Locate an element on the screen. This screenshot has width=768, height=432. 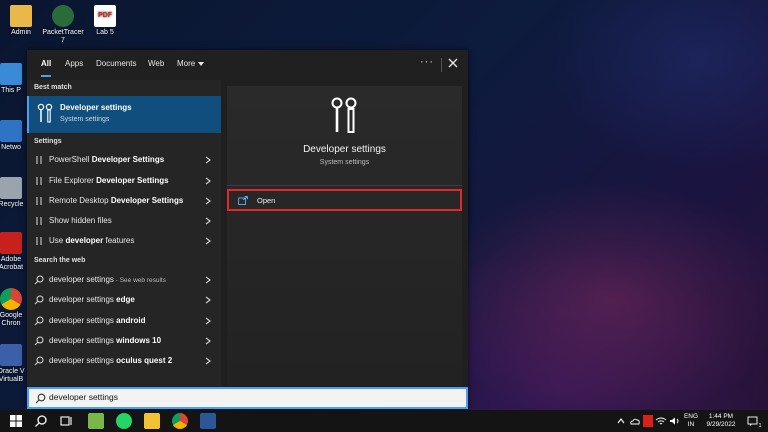
time-text: 1:44 PM is located at coordinates (721, 416).